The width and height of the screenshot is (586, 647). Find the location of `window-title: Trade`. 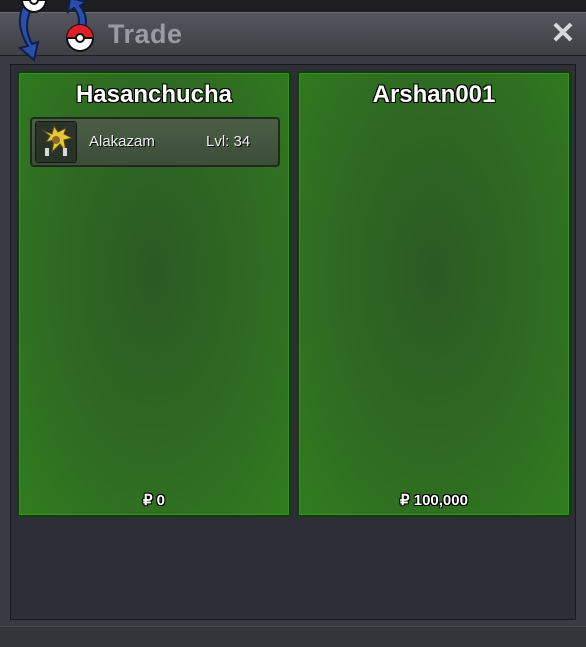

window-title: Trade is located at coordinates (145, 34).